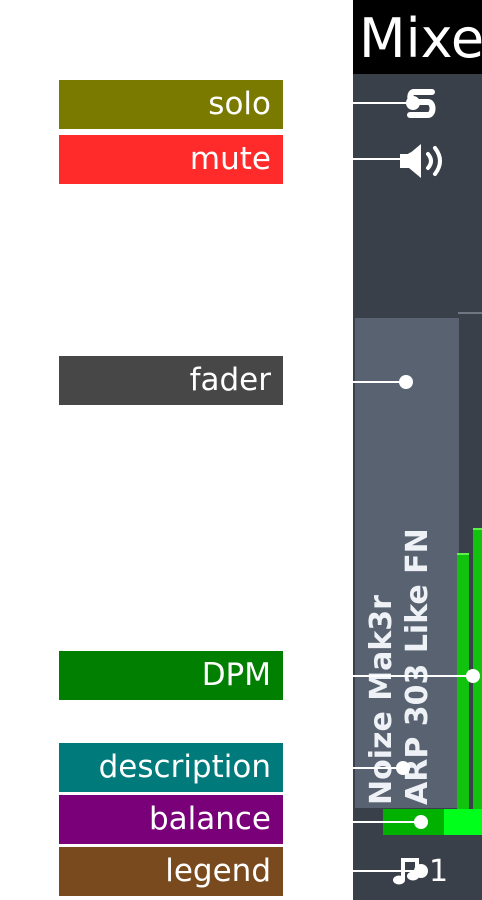 This screenshot has width=482, height=900. What do you see at coordinates (406, 871) in the screenshot?
I see `music-note-icon` at bounding box center [406, 871].